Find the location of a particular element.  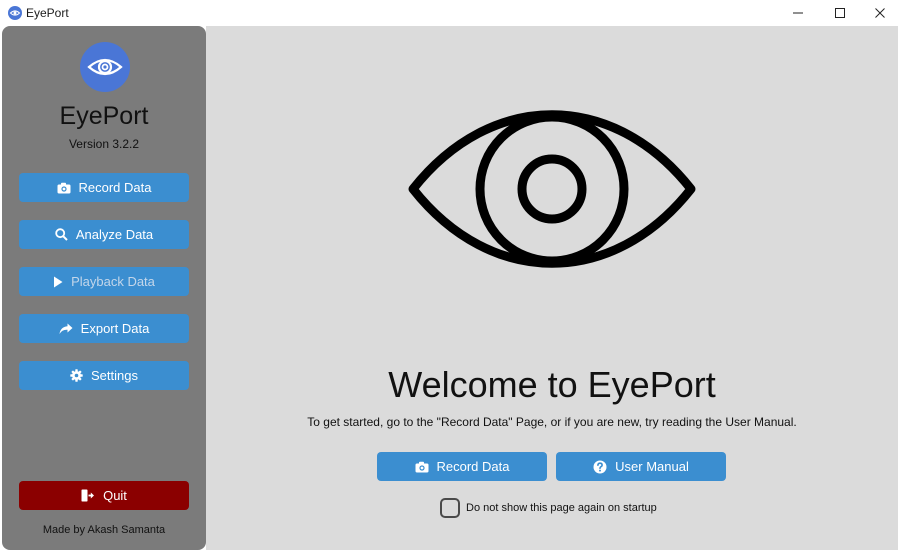

minimize-button is located at coordinates (798, 13).